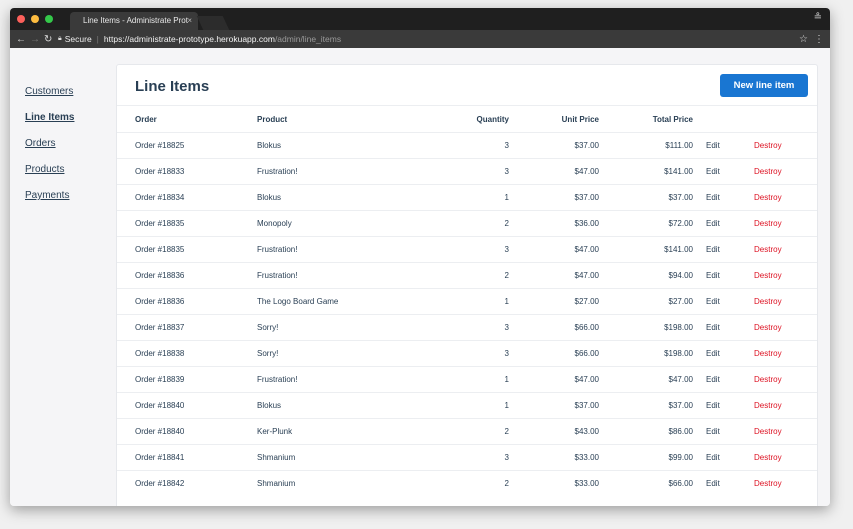 The image size is (853, 529). I want to click on tab-close-icon: ×, so click(189, 21).